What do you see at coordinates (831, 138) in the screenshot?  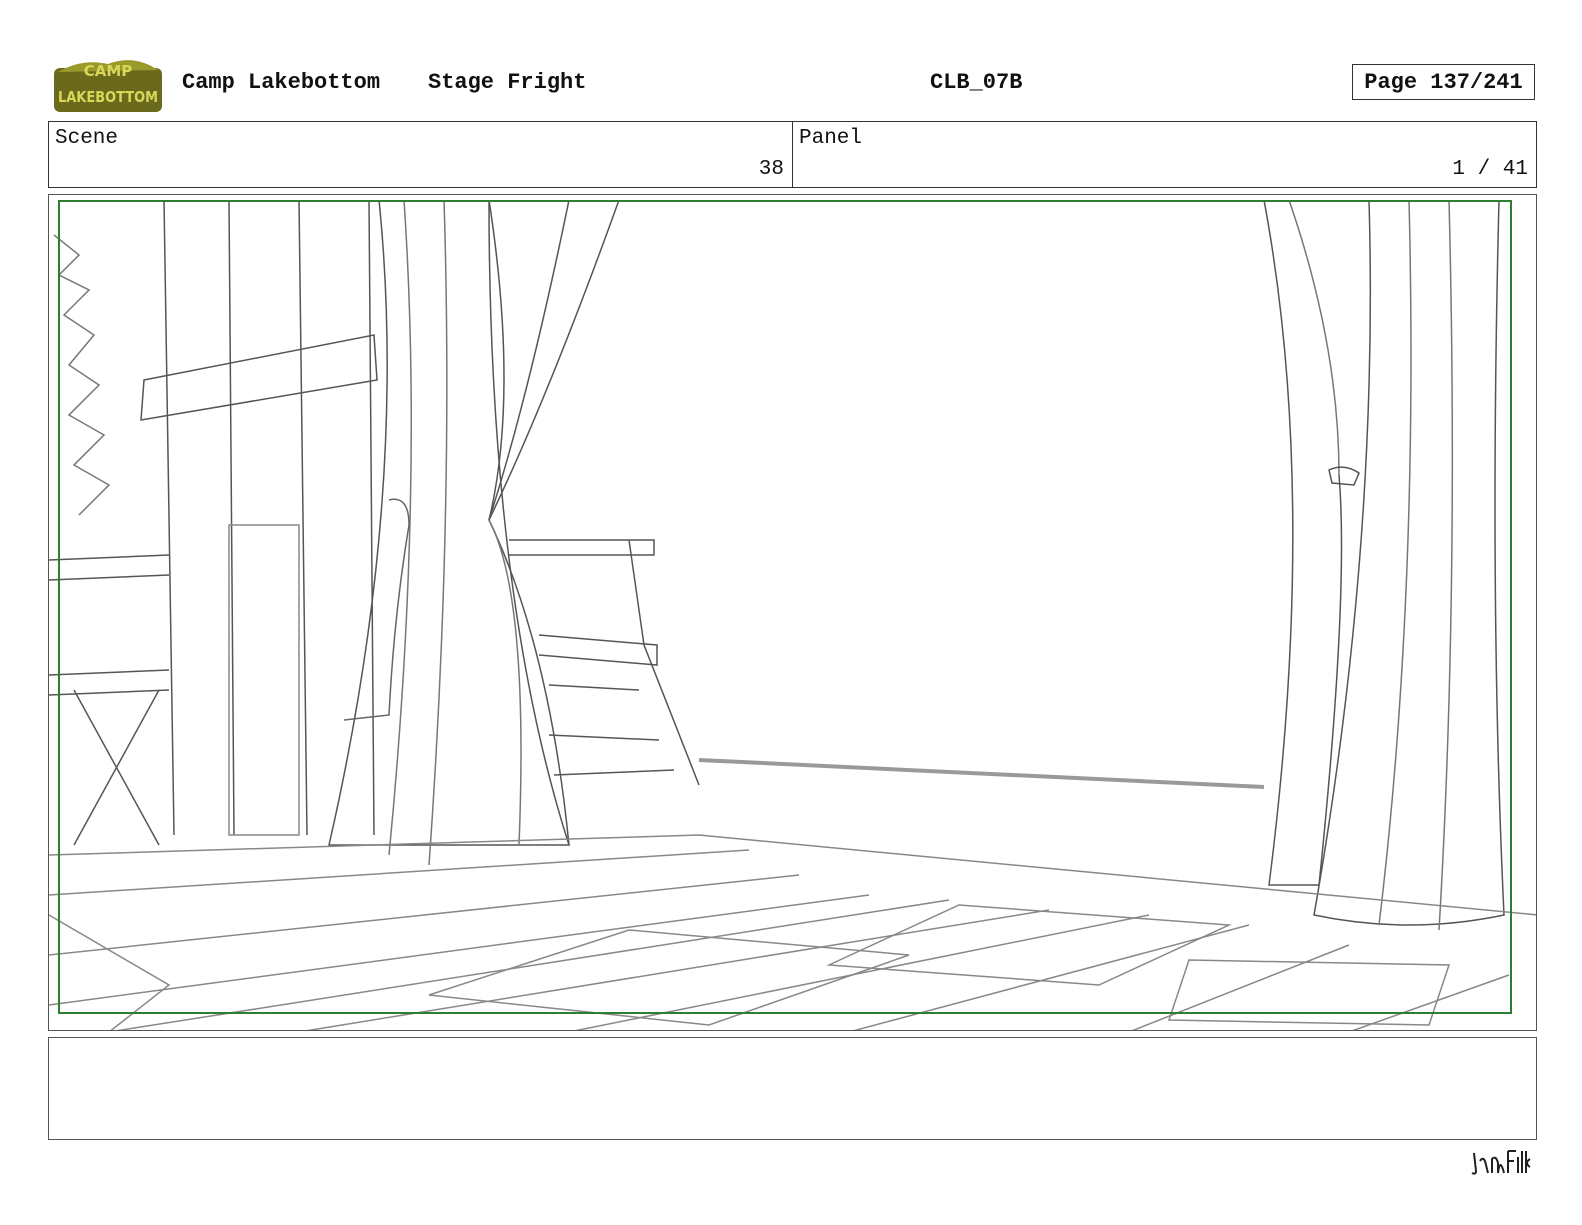 I see `panel-label: Panel` at bounding box center [831, 138].